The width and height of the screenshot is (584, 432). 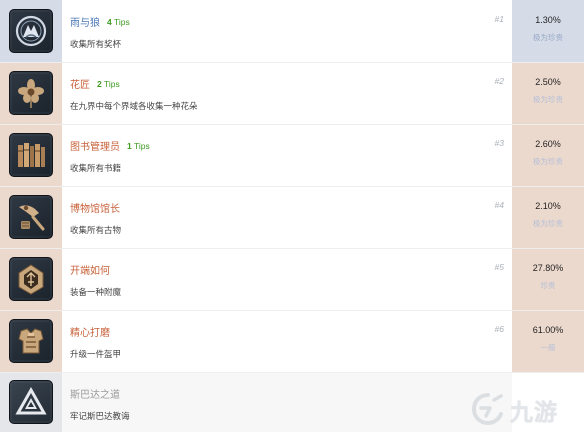 What do you see at coordinates (109, 21) in the screenshot?
I see `tips-count: 4` at bounding box center [109, 21].